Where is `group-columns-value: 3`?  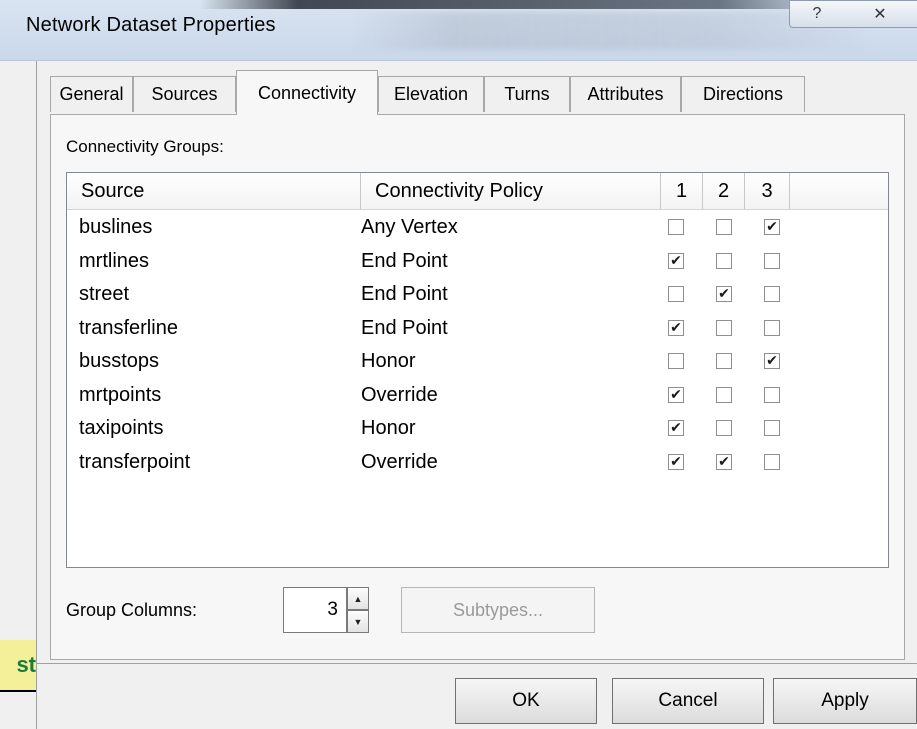
group-columns-value: 3 is located at coordinates (332, 609).